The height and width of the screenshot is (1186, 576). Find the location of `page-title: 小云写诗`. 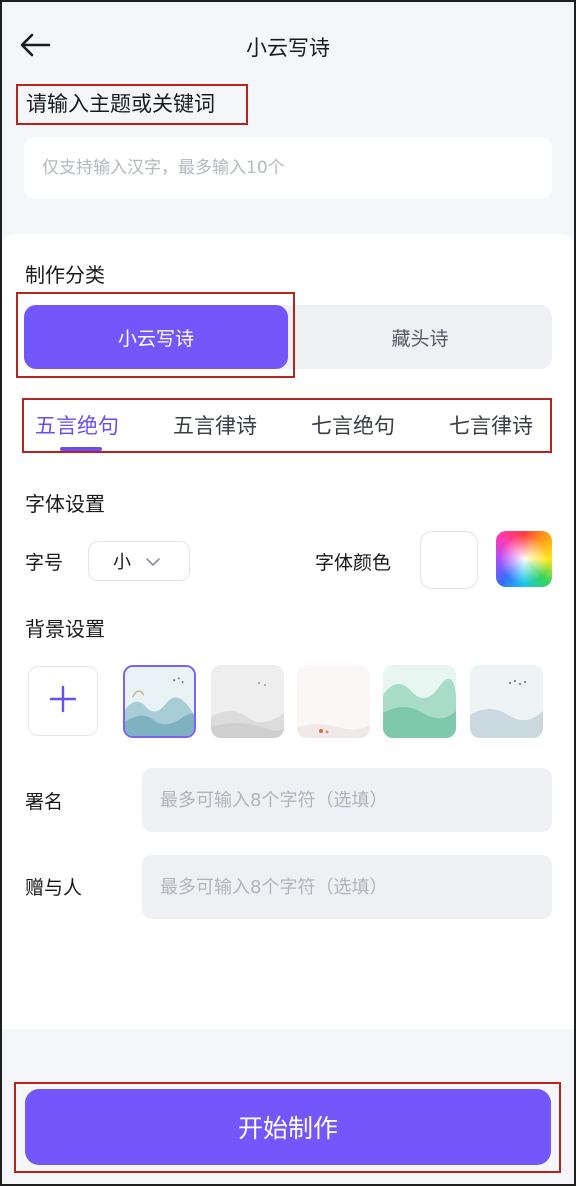

page-title: 小云写诗 is located at coordinates (288, 48).